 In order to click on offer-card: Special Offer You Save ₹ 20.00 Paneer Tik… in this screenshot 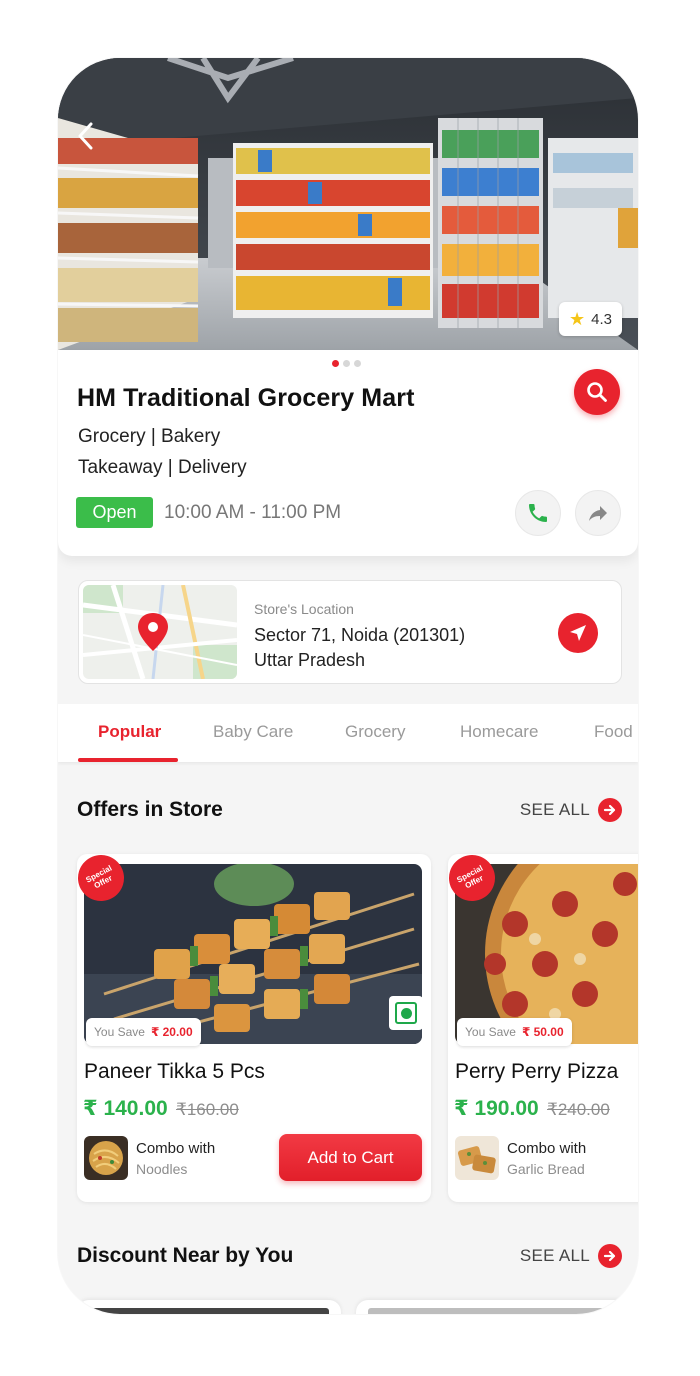, I will do `click(254, 1028)`.